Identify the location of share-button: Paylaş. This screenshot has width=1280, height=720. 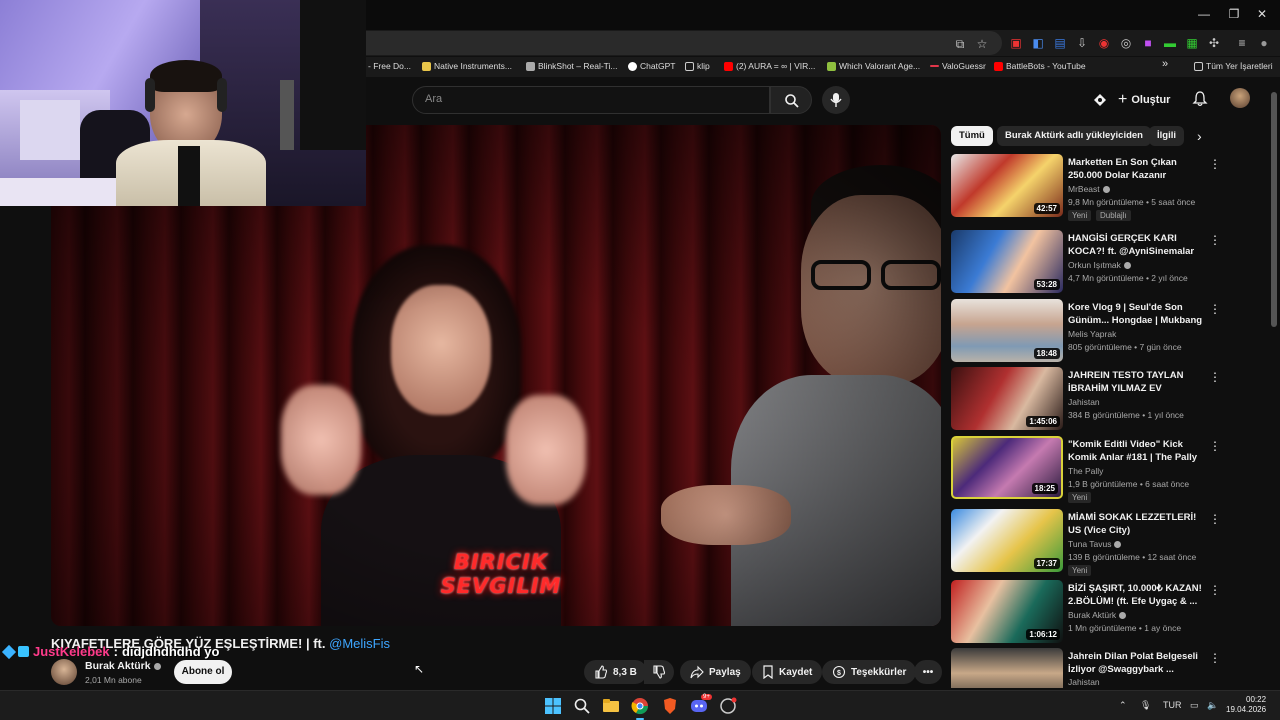
(715, 672).